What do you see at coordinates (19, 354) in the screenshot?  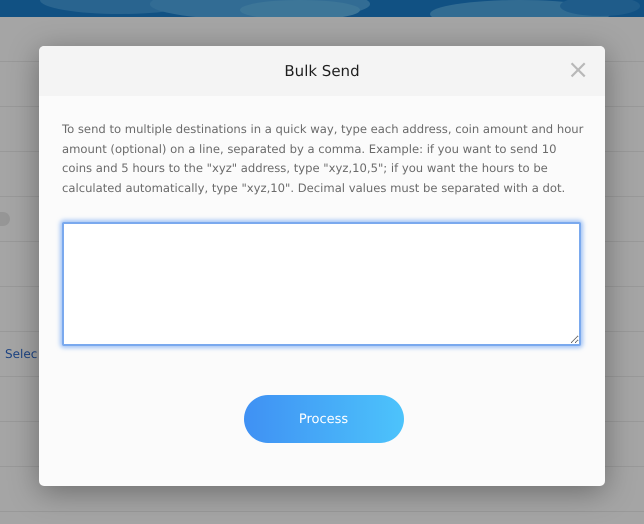 I see `select-link: Selec` at bounding box center [19, 354].